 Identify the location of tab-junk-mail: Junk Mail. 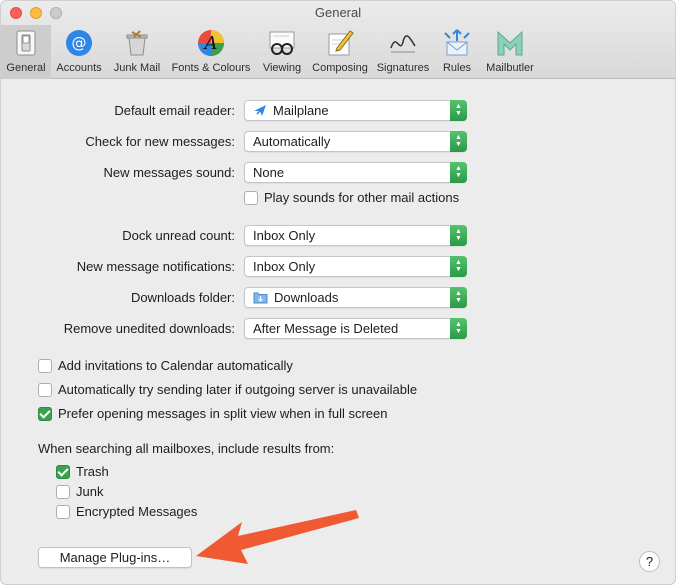
(137, 52).